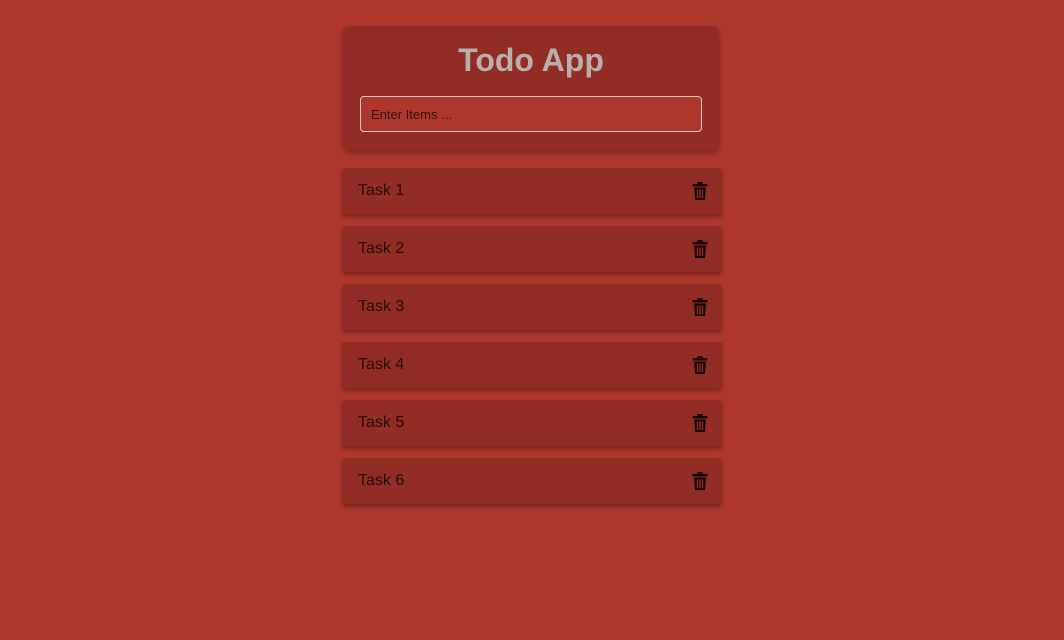 The height and width of the screenshot is (640, 1064). Describe the element at coordinates (532, 191) in the screenshot. I see `task-item: Task 1` at that location.